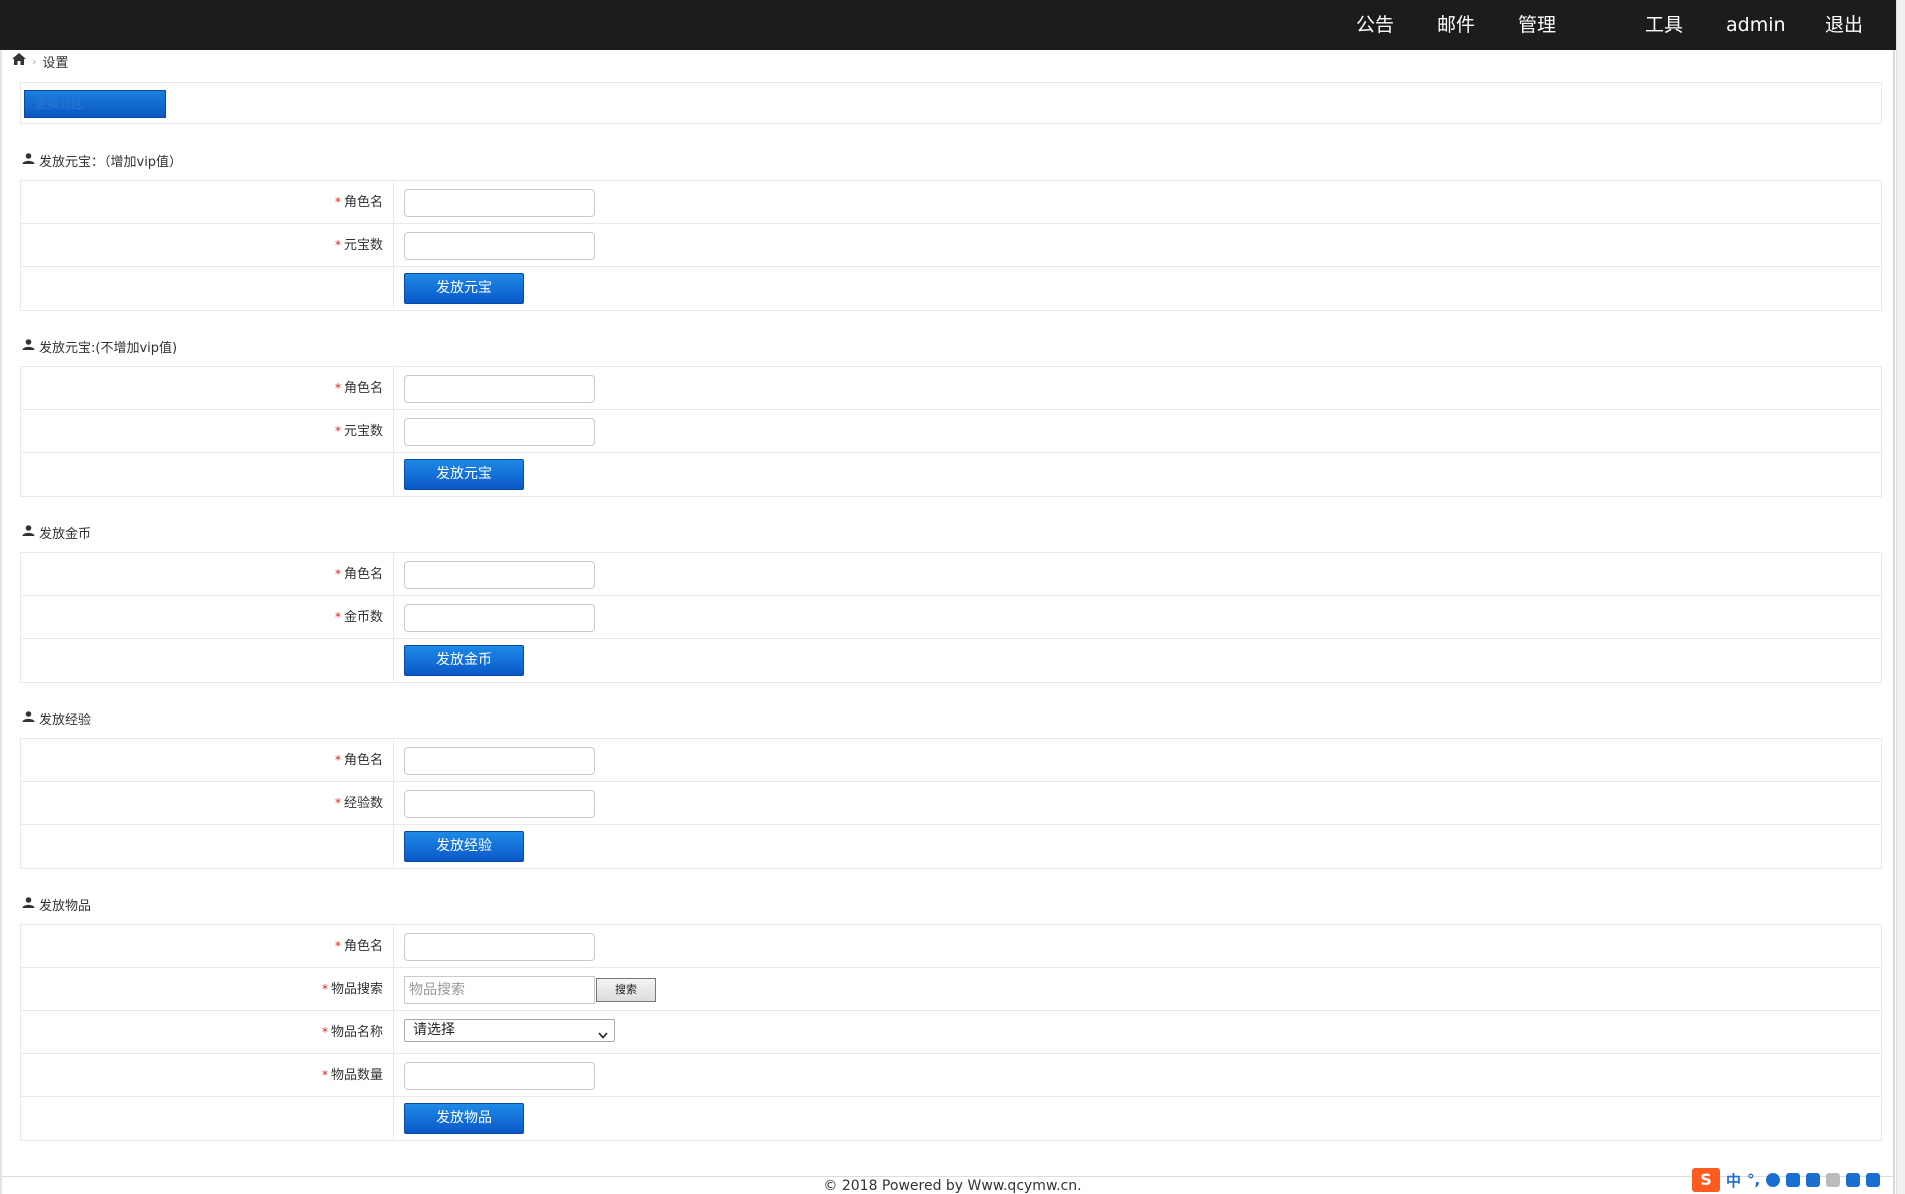 The image size is (1905, 1194). Describe the element at coordinates (1706, 1180) in the screenshot. I see `sogou-logo-icon: S` at that location.